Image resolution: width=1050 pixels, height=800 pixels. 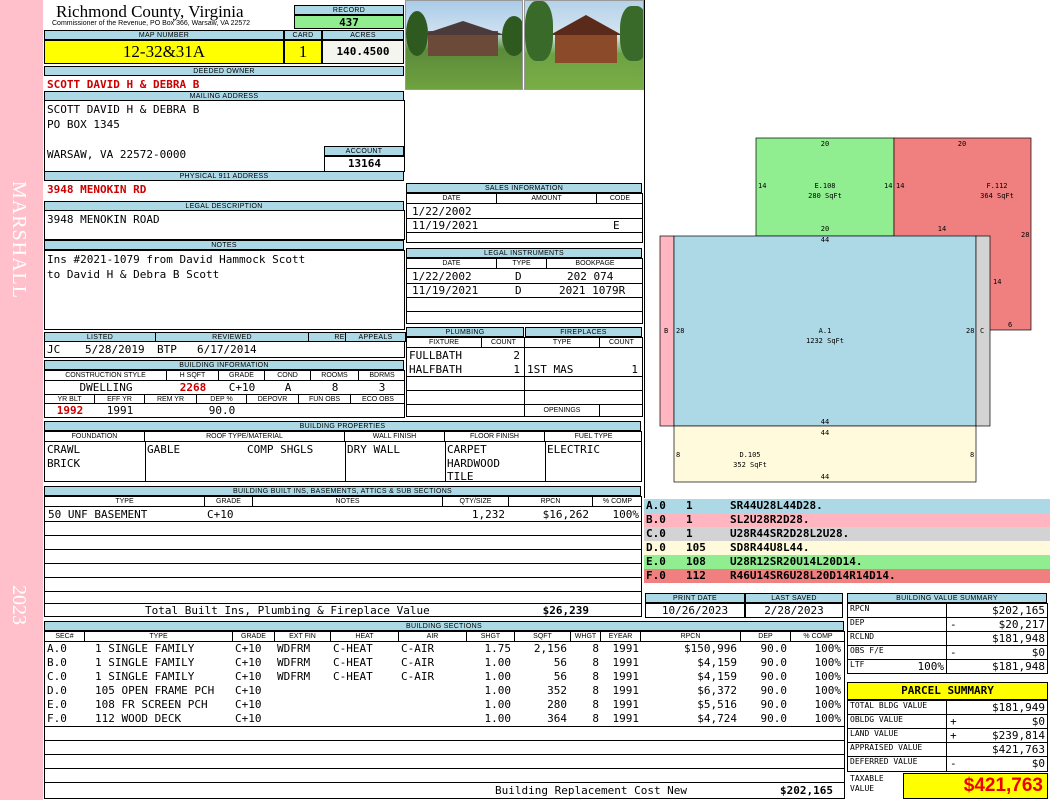 I want to click on house-photo-side, so click(x=584, y=45).